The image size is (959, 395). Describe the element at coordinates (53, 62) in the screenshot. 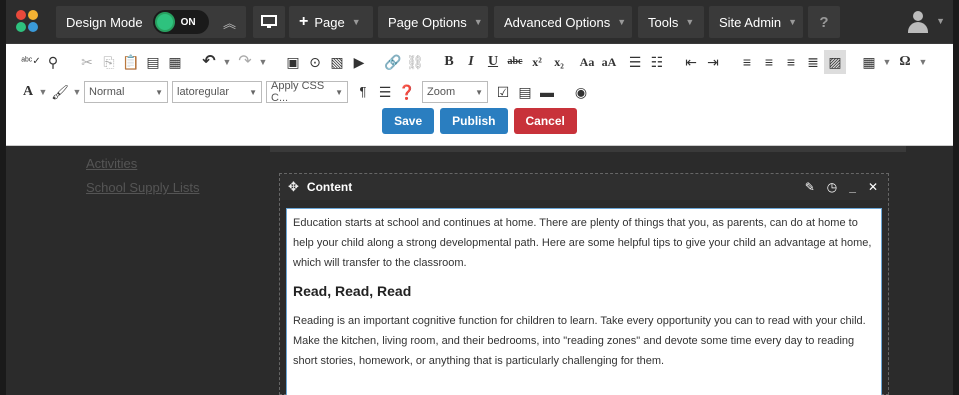

I see `find-icon: ⚲` at that location.